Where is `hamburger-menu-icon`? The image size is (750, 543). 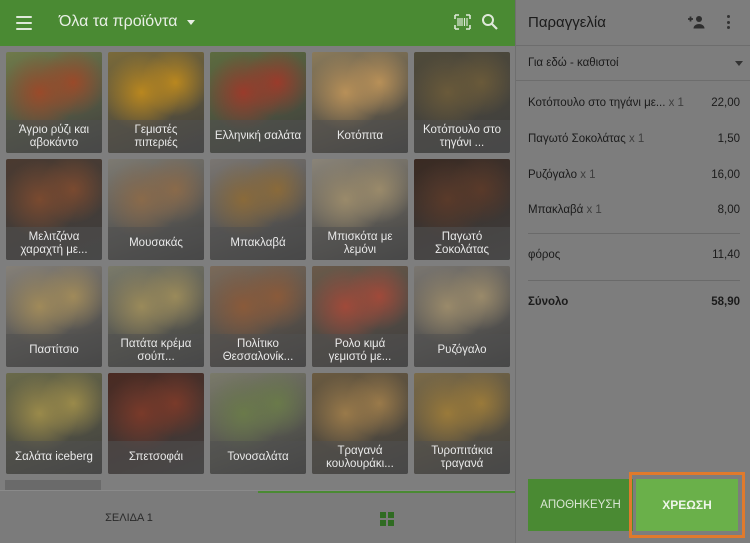 hamburger-menu-icon is located at coordinates (24, 23).